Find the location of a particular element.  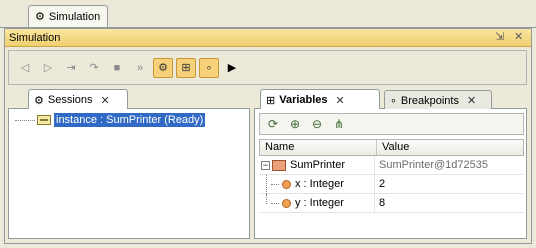

tree-toggle: ⊞ is located at coordinates (186, 67).